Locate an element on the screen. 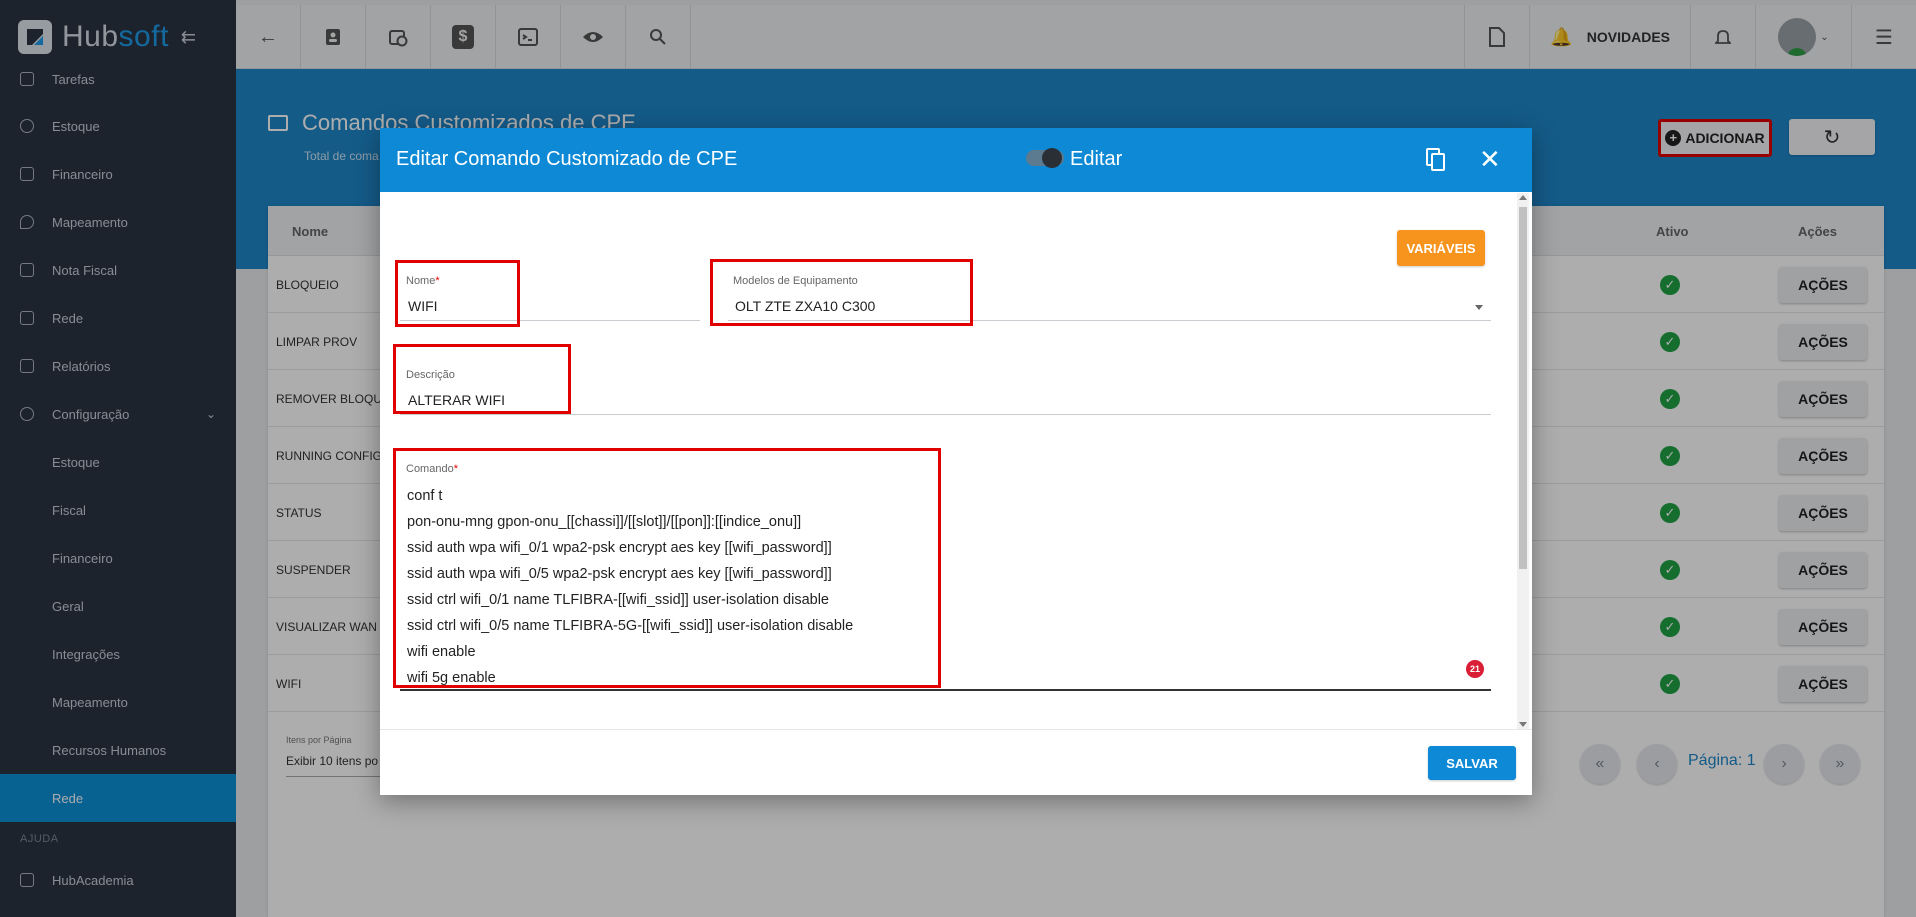 This screenshot has height=917, width=1916. error-count-badge: 21 is located at coordinates (1475, 669).